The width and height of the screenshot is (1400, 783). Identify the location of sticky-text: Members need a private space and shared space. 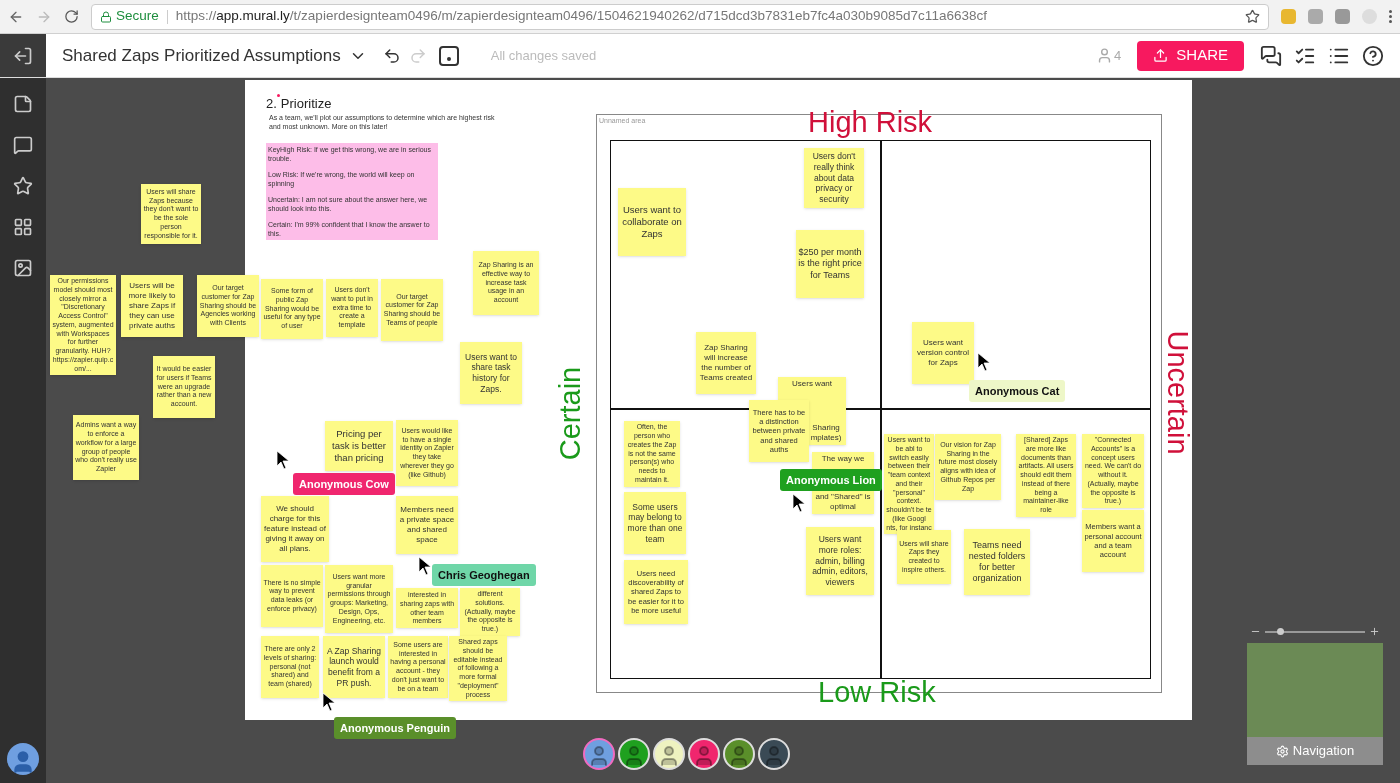
(427, 525).